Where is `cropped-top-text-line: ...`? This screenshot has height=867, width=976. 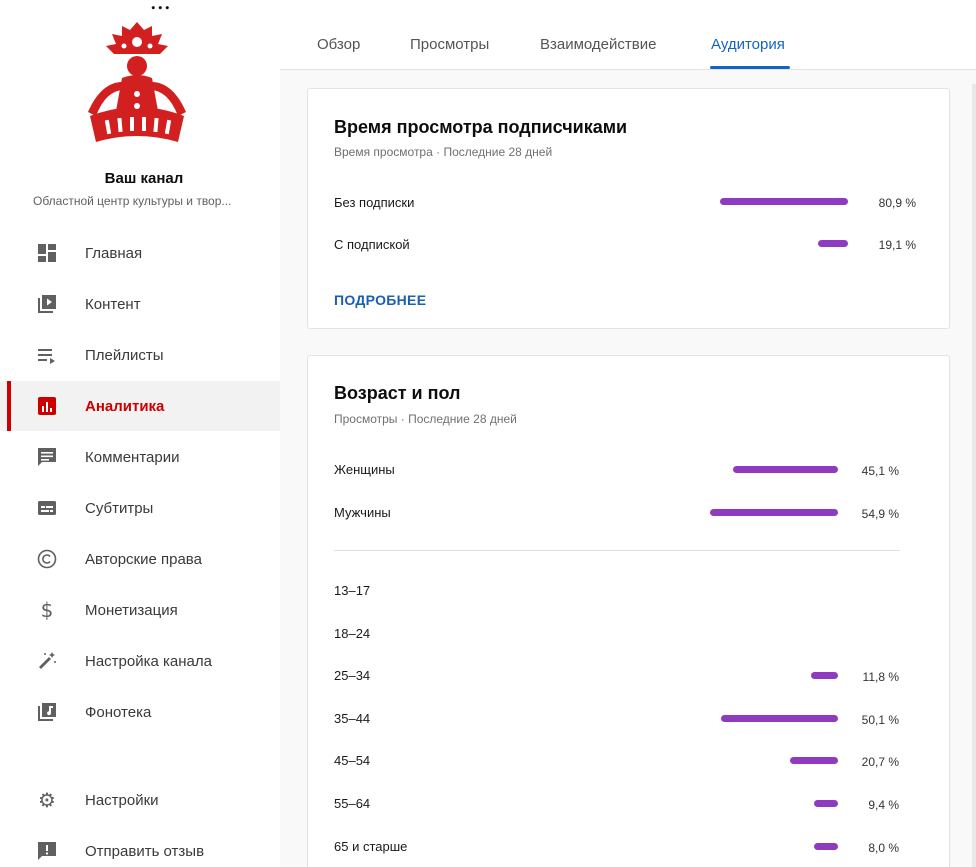
cropped-top-text-line: ... is located at coordinates (160, 7).